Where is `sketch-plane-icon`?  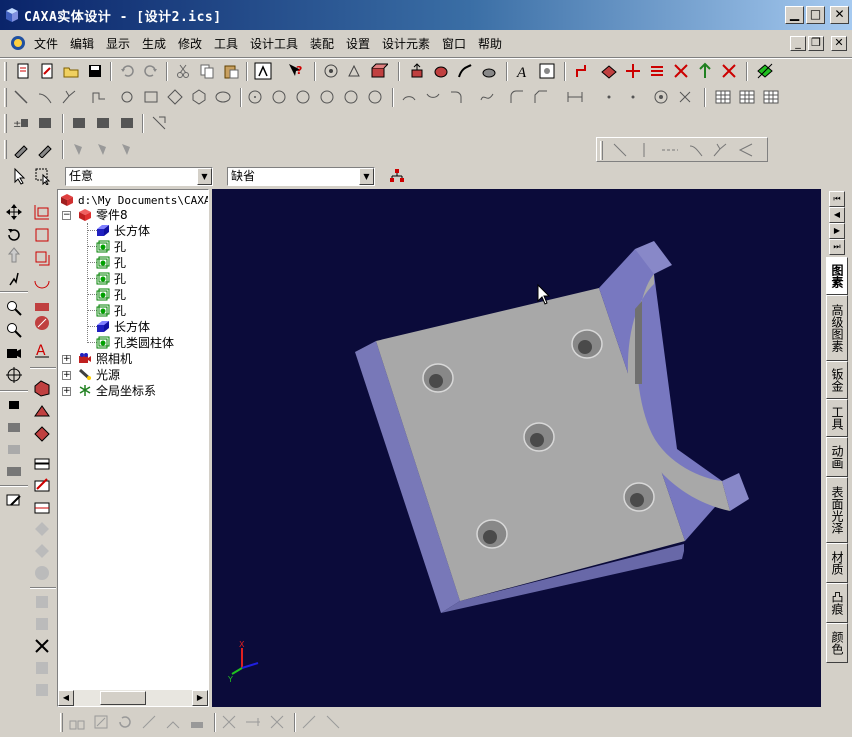 sketch-plane-icon is located at coordinates (42, 212).